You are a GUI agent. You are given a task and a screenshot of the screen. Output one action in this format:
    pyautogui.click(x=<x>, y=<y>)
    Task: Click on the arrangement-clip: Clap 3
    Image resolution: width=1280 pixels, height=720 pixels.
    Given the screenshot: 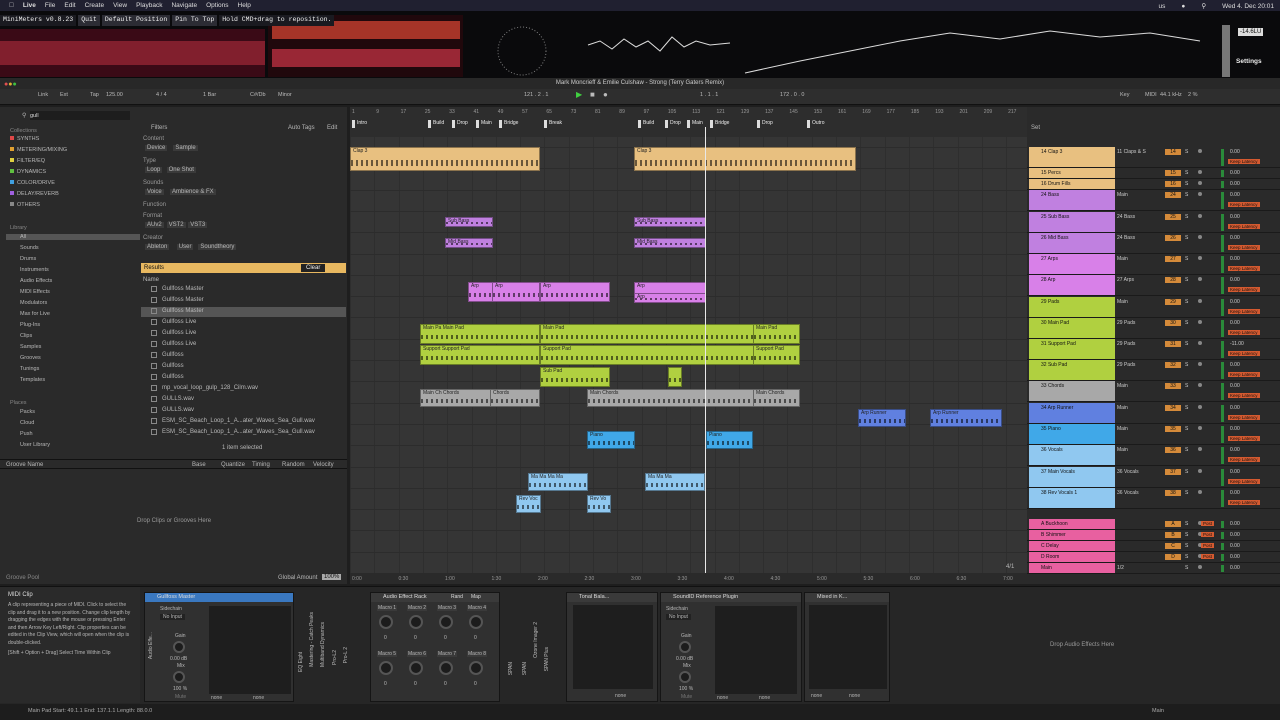 What is the action you would take?
    pyautogui.click(x=445, y=159)
    